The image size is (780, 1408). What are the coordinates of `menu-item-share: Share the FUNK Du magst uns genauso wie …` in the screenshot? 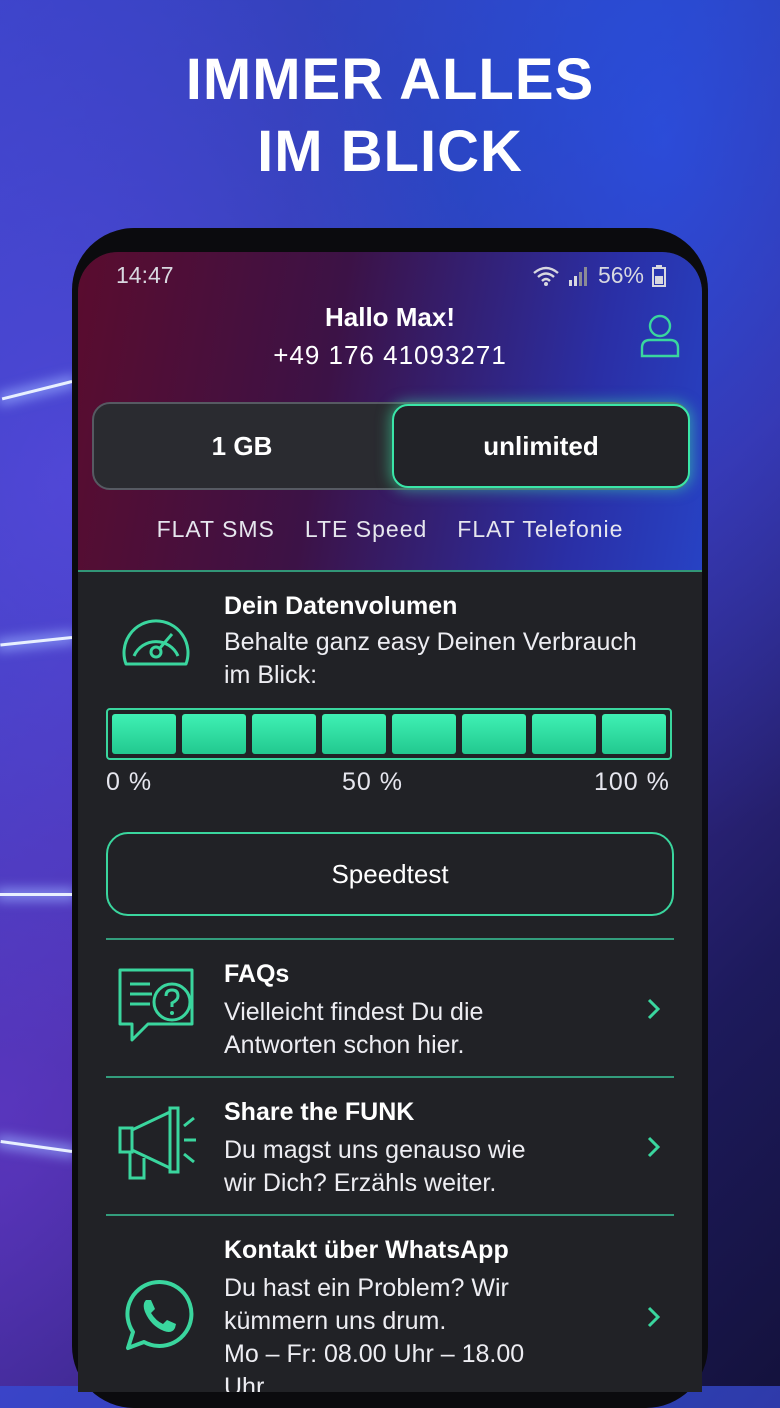 It's located at (390, 1146).